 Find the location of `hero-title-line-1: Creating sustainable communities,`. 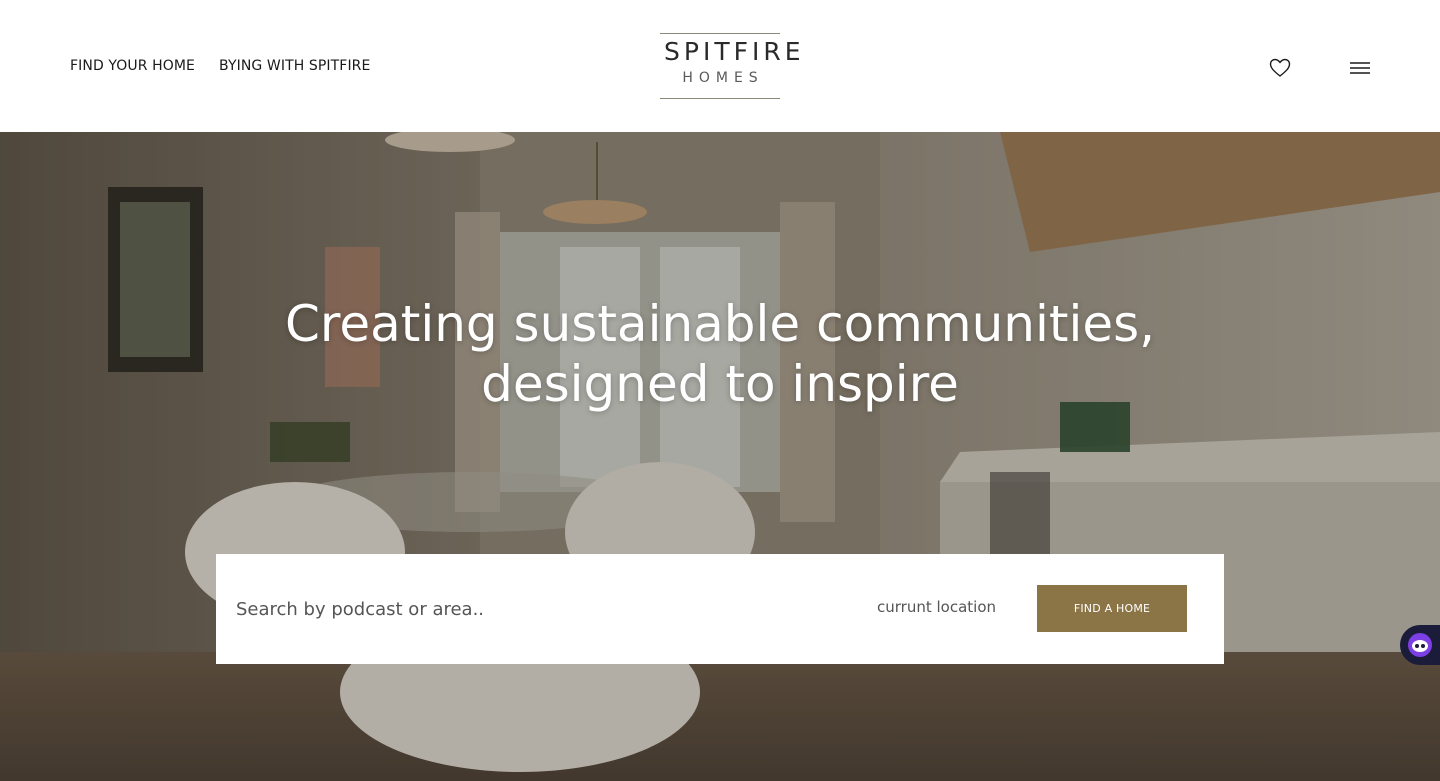

hero-title-line-1: Creating sustainable communities, is located at coordinates (720, 324).